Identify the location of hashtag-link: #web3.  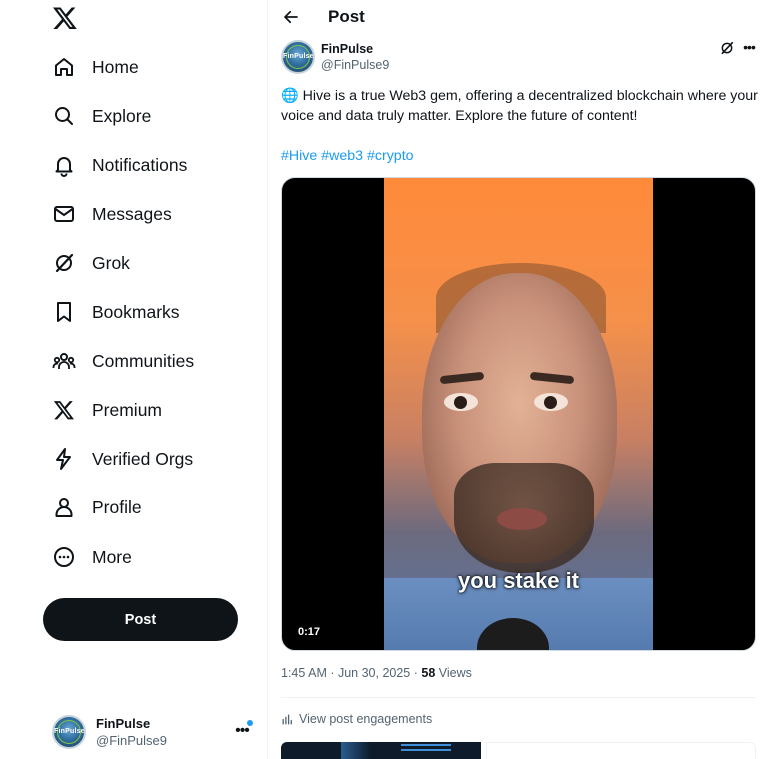
(342, 156).